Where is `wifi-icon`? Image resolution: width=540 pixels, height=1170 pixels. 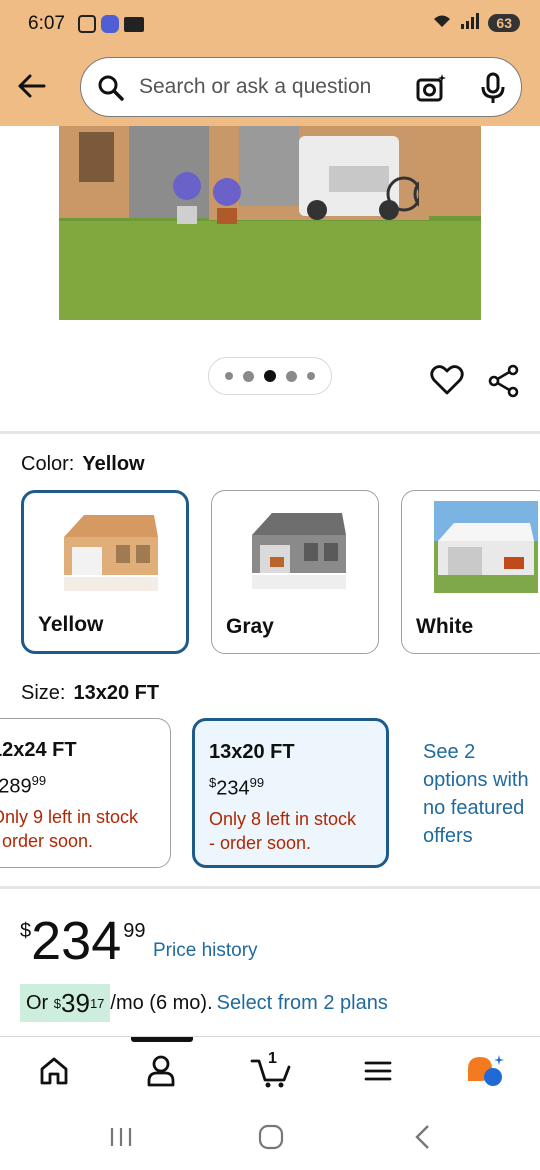 wifi-icon is located at coordinates (442, 22).